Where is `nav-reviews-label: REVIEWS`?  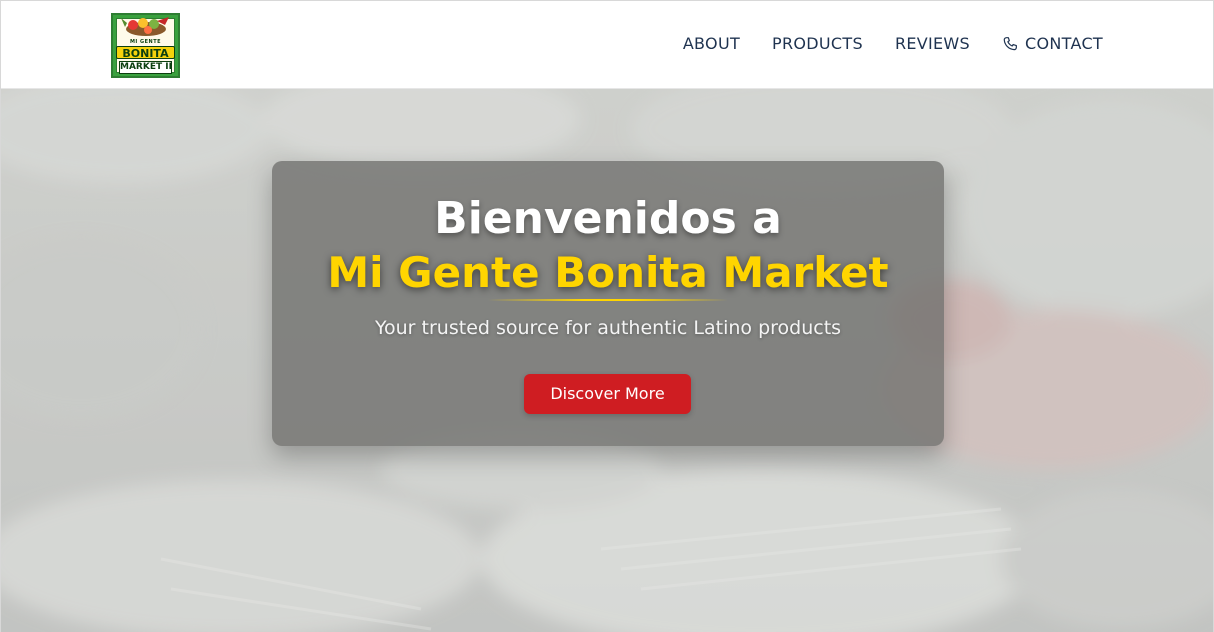
nav-reviews-label: REVIEWS is located at coordinates (932, 43).